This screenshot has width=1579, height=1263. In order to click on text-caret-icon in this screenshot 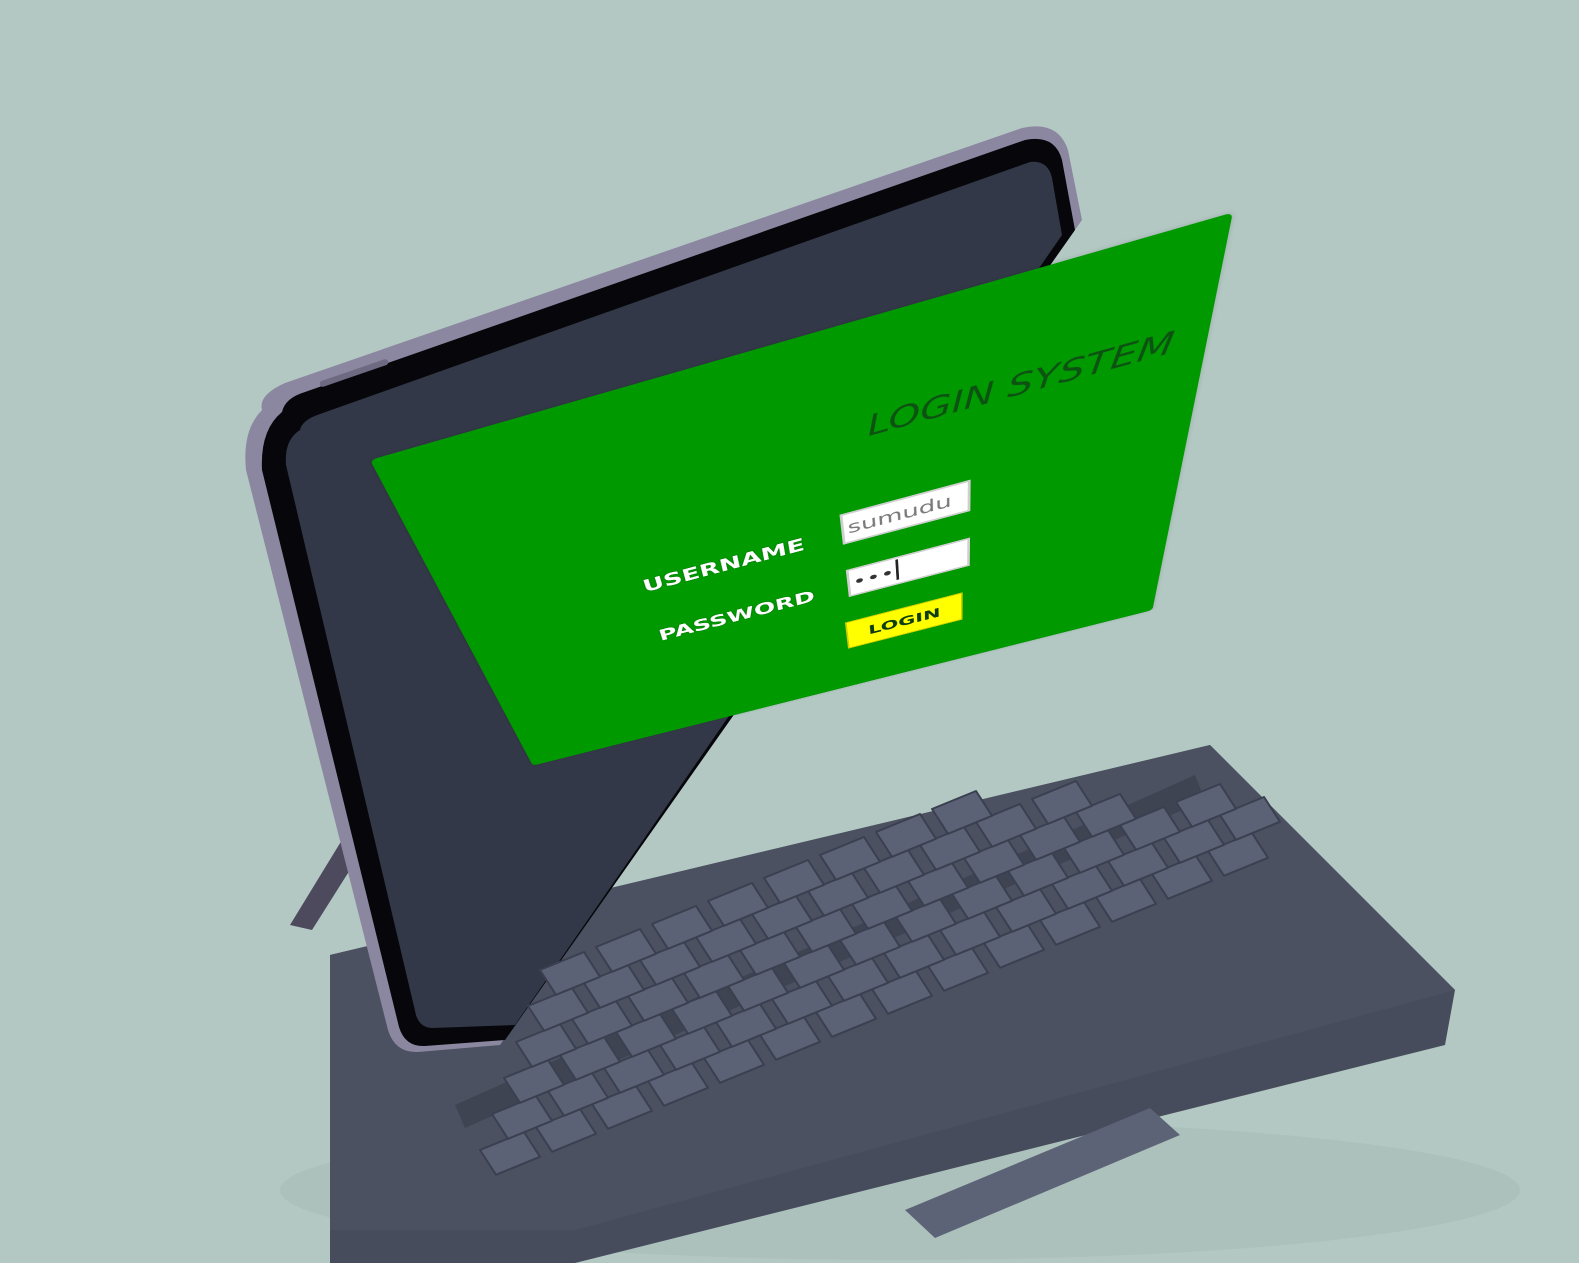, I will do `click(897, 569)`.